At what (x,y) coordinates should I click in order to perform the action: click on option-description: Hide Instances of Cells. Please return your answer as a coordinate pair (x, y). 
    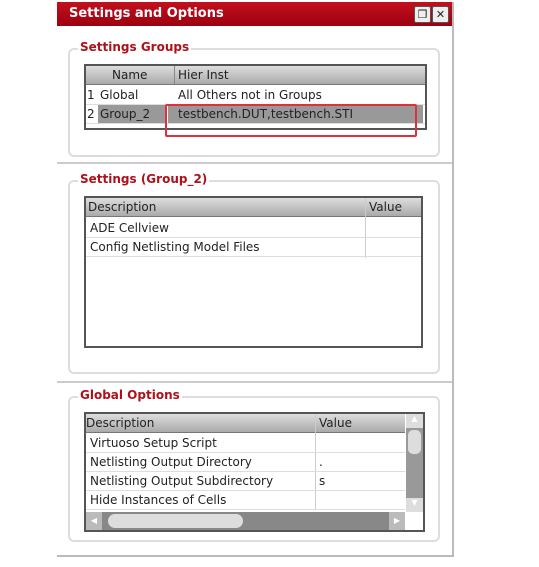
    Looking at the image, I should click on (158, 500).